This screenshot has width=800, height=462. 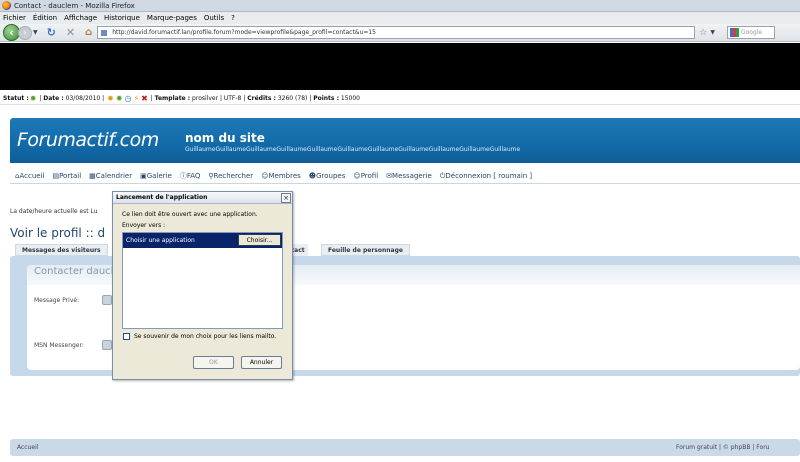 I want to click on nav-accueil-label: Accueil, so click(x=32, y=176).